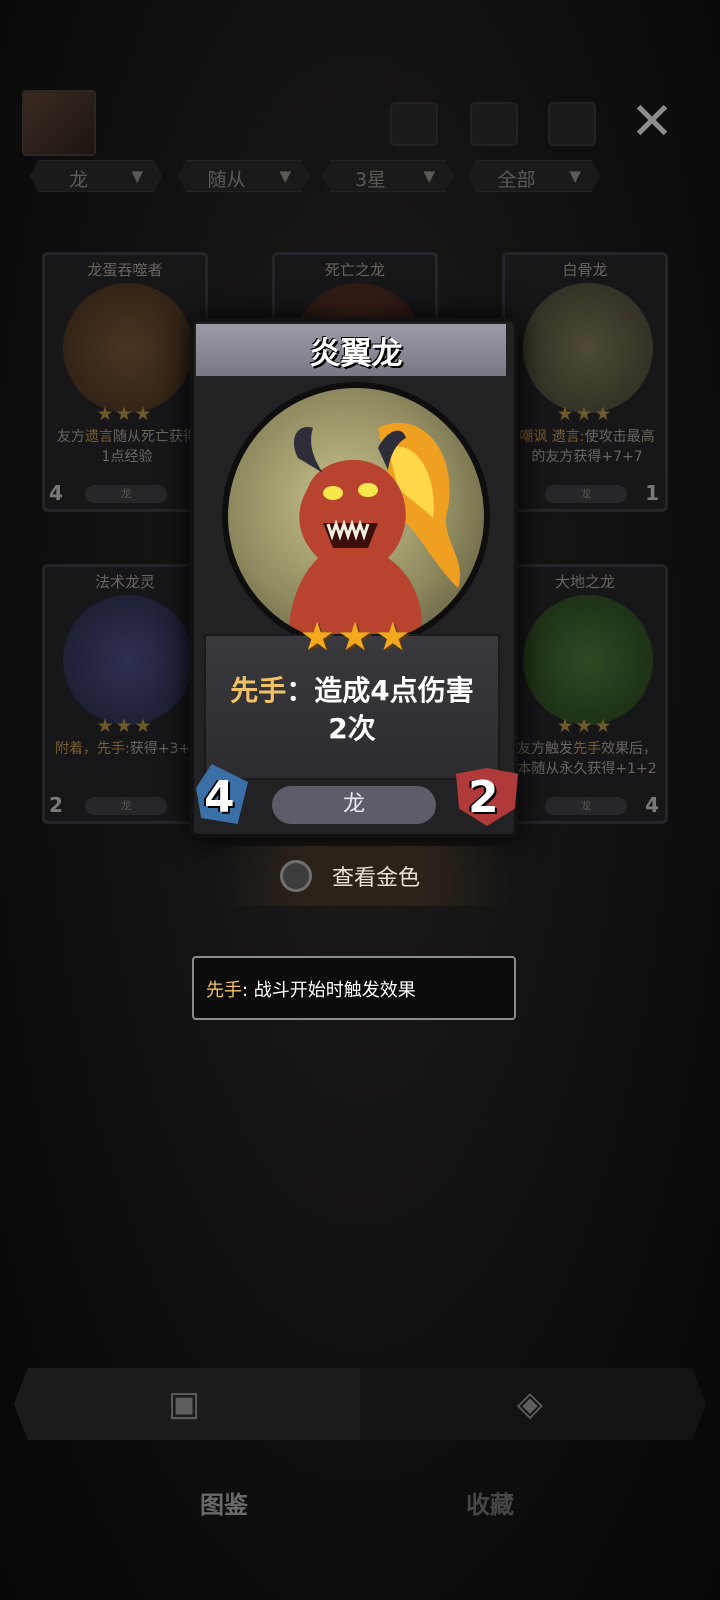  What do you see at coordinates (490, 1502) in the screenshot?
I see `tab-collection-label: 收藏` at bounding box center [490, 1502].